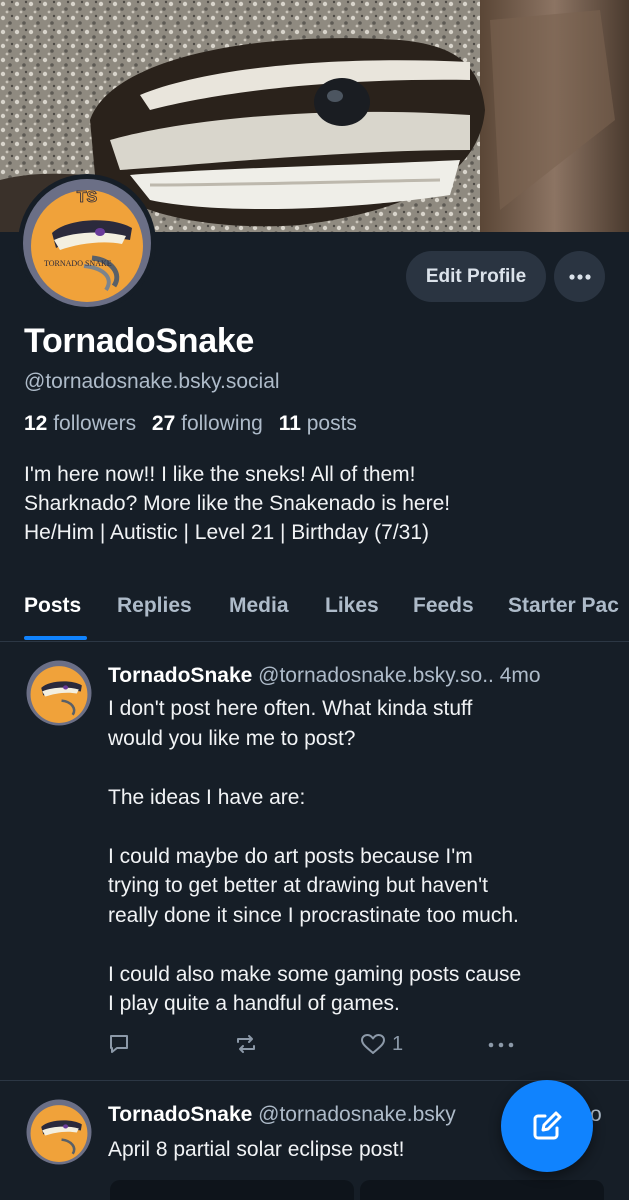 The width and height of the screenshot is (629, 1200). What do you see at coordinates (207, 797) in the screenshot?
I see `post-text-line: The ideas I have are:` at bounding box center [207, 797].